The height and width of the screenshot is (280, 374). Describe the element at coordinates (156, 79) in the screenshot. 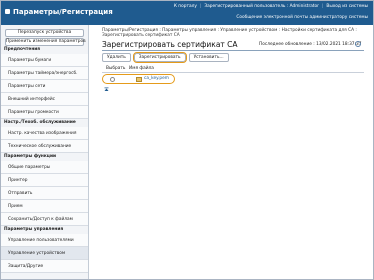

I see `file-name-link: ca_key.pem` at that location.